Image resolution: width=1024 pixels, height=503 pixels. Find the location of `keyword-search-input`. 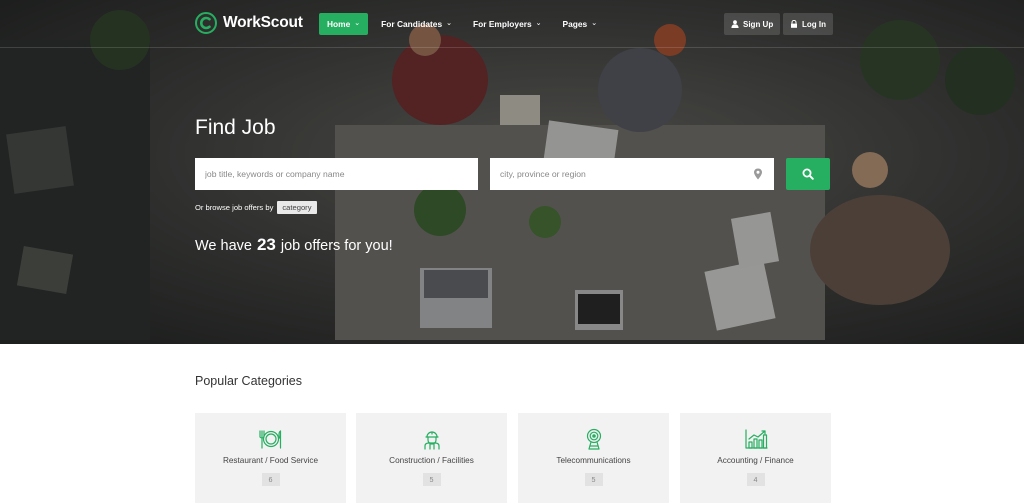

keyword-search-input is located at coordinates (336, 174).